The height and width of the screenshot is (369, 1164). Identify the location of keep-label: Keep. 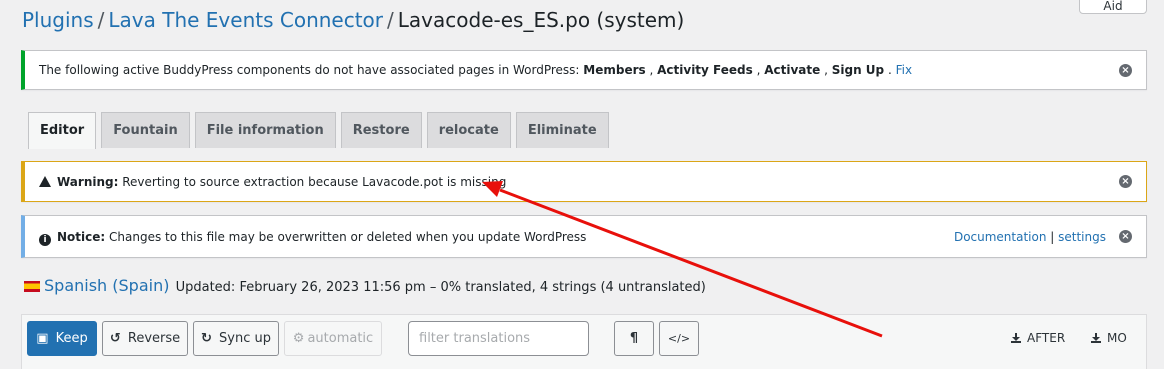
(71, 338).